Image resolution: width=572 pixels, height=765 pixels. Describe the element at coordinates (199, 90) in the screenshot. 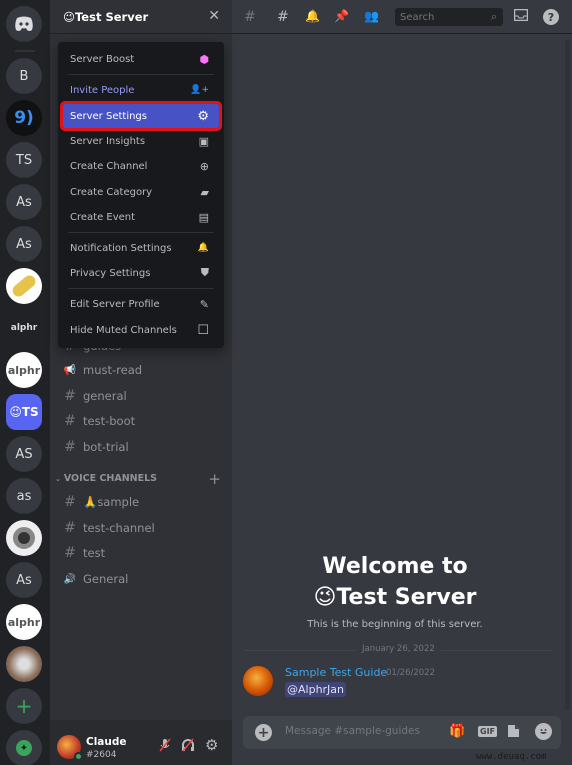

I see `add-person-icon: 👤+` at that location.